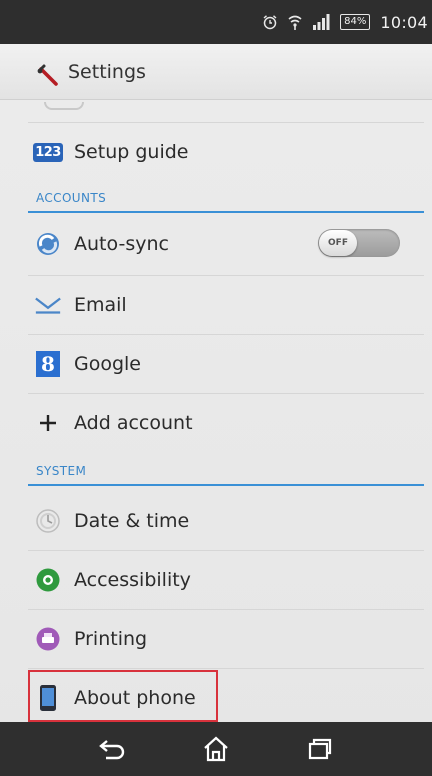 This screenshot has width=432, height=776. Describe the element at coordinates (295, 22) in the screenshot. I see `wifi-icon` at that location.